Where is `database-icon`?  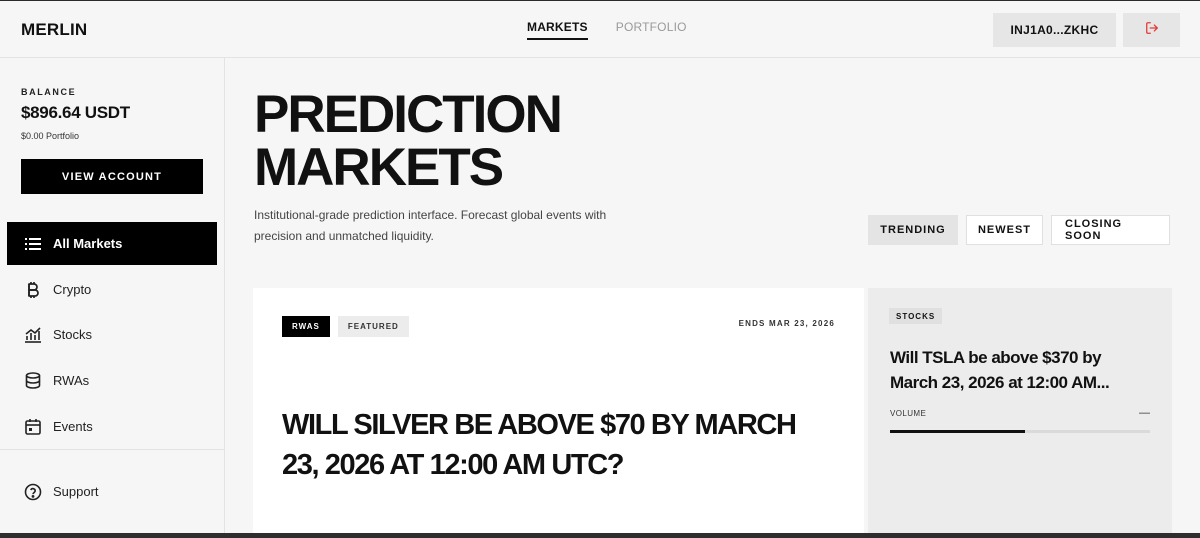
database-icon is located at coordinates (33, 381).